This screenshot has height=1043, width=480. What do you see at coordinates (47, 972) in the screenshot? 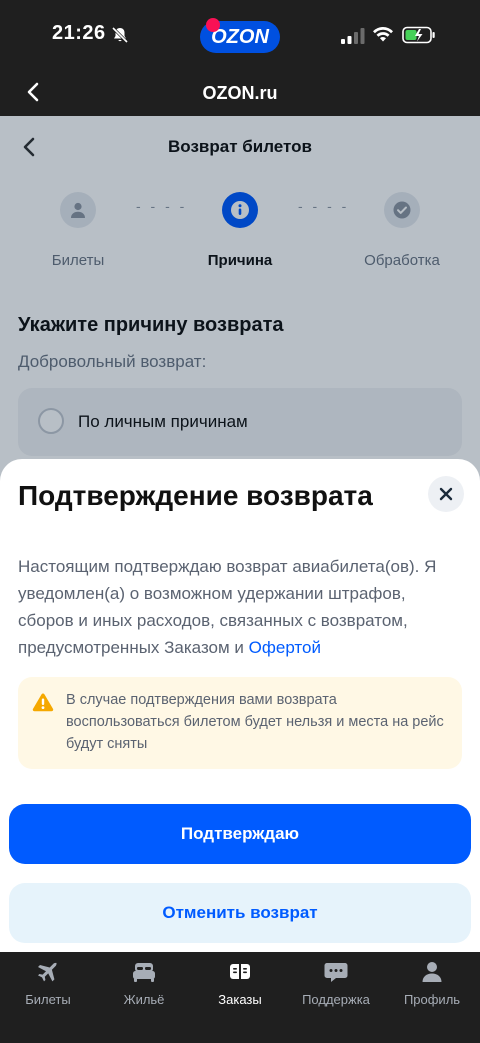
I see `plane-icon` at bounding box center [47, 972].